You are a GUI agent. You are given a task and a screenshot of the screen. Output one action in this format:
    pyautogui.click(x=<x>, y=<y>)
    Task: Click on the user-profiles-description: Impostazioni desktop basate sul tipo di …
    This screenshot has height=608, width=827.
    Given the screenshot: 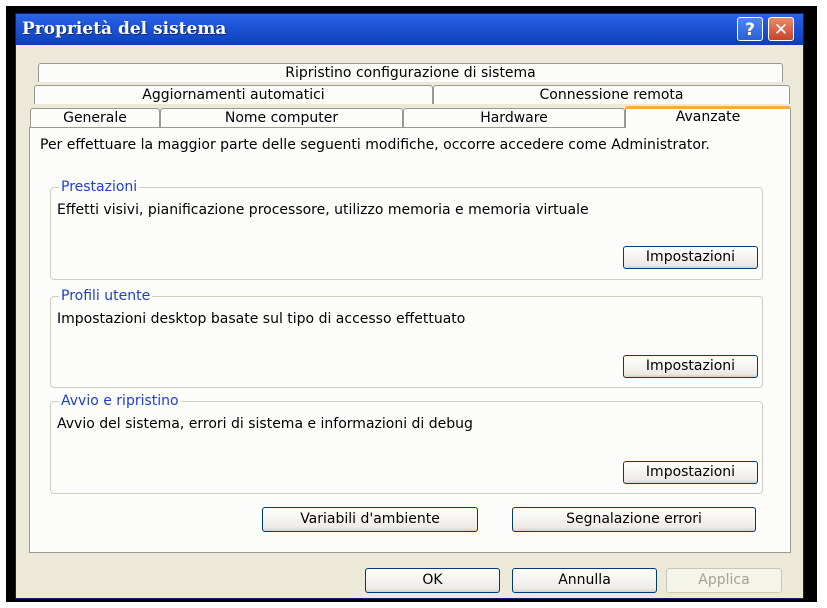 What is the action you would take?
    pyautogui.click(x=261, y=319)
    